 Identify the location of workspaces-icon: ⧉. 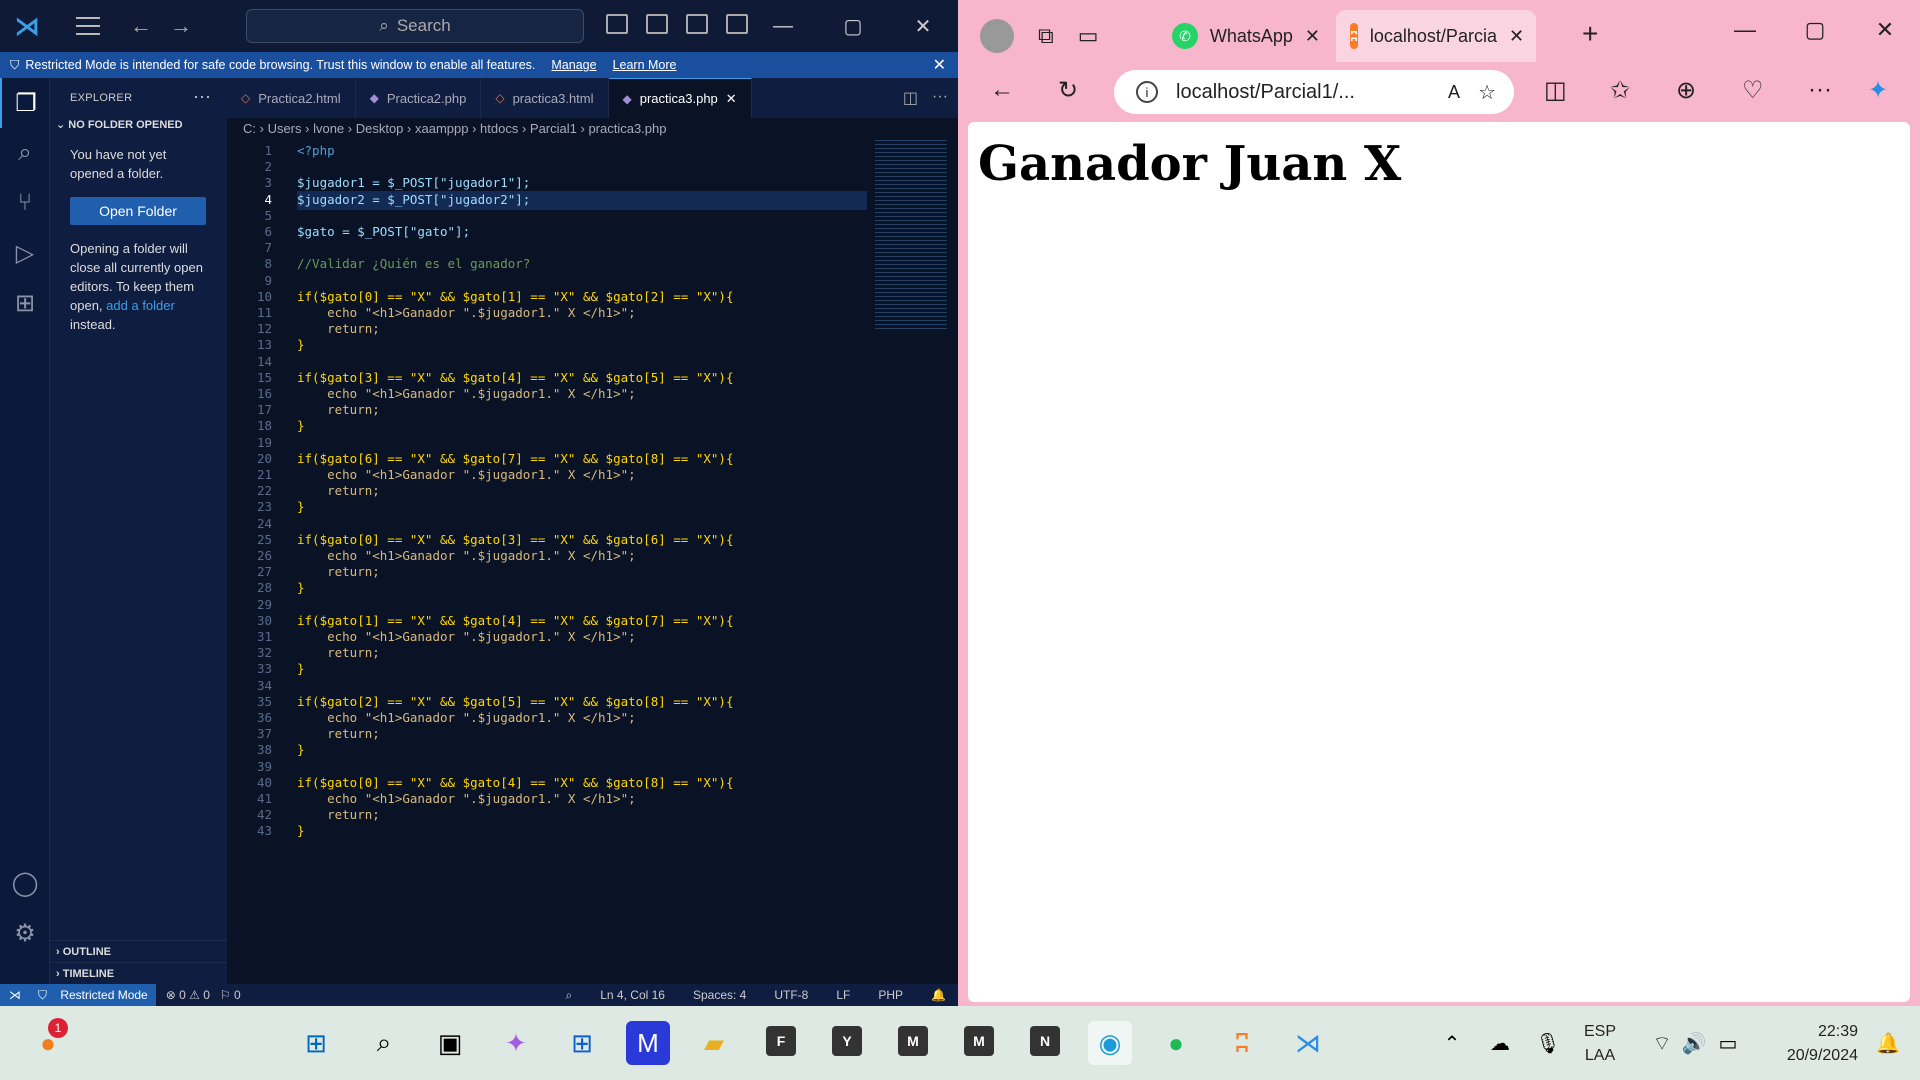
(1046, 36).